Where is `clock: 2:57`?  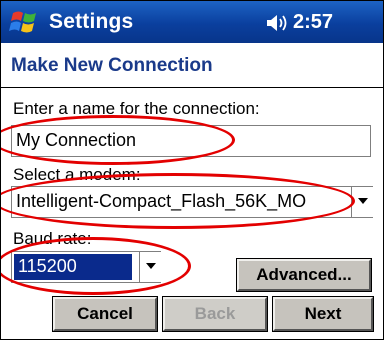
clock: 2:57 is located at coordinates (313, 22).